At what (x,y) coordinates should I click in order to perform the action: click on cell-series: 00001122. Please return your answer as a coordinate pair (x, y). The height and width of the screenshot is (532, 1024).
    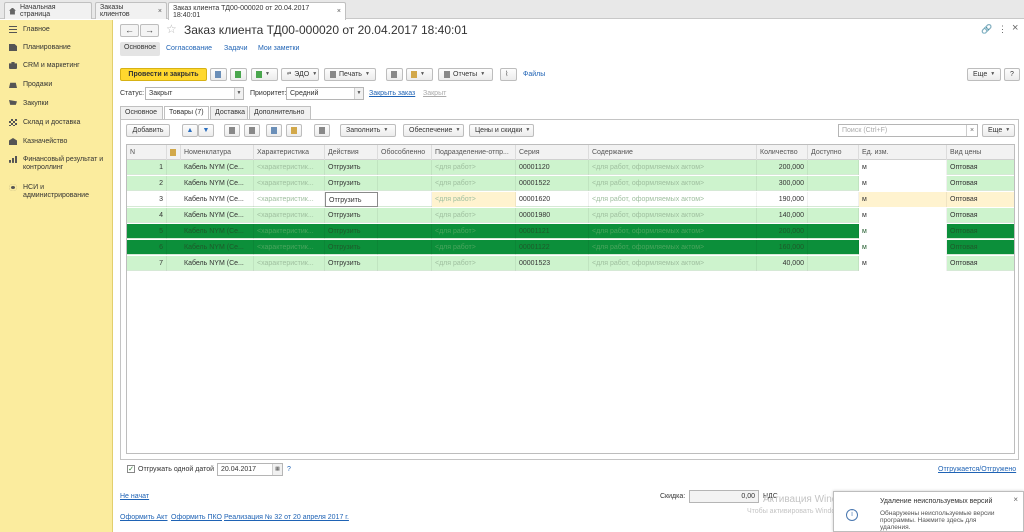
    Looking at the image, I should click on (552, 247).